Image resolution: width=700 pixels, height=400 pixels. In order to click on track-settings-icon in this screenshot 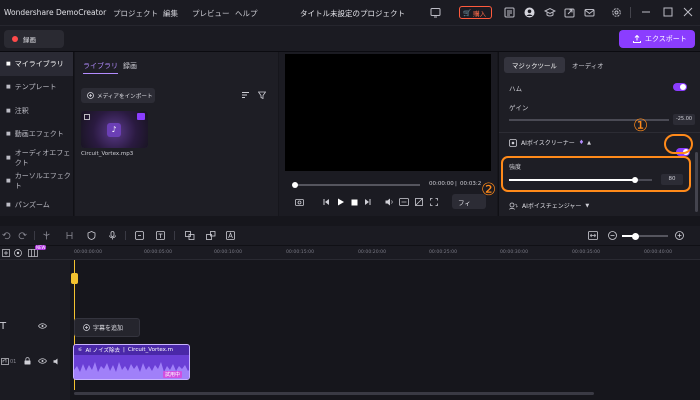, I will do `click(18, 253)`.